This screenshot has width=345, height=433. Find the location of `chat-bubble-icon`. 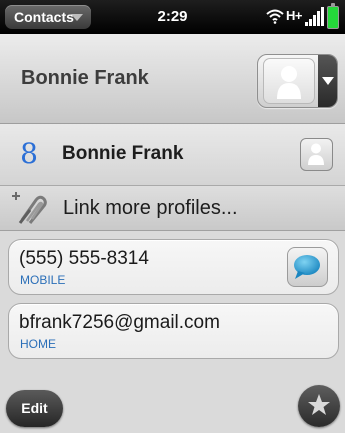

chat-bubble-icon is located at coordinates (307, 267).